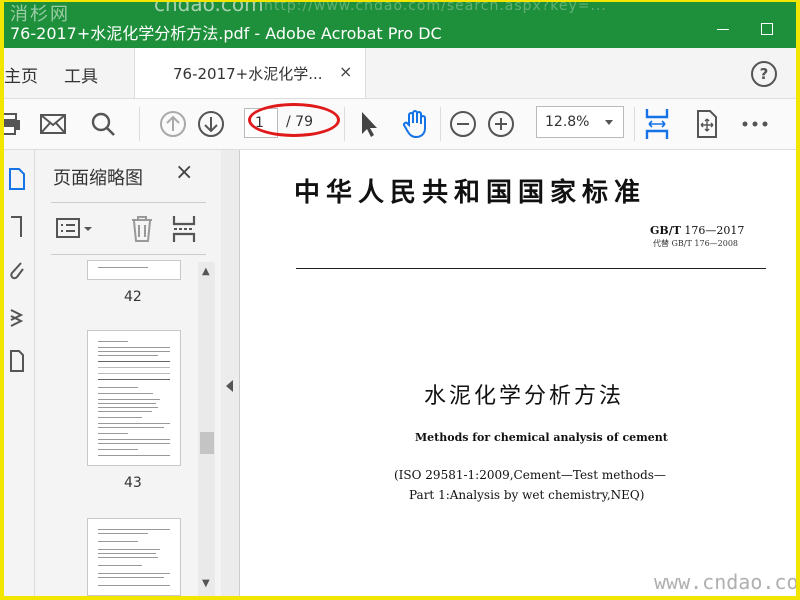 This screenshot has width=800, height=600. What do you see at coordinates (21, 74) in the screenshot?
I see `tab-home: 主页` at bounding box center [21, 74].